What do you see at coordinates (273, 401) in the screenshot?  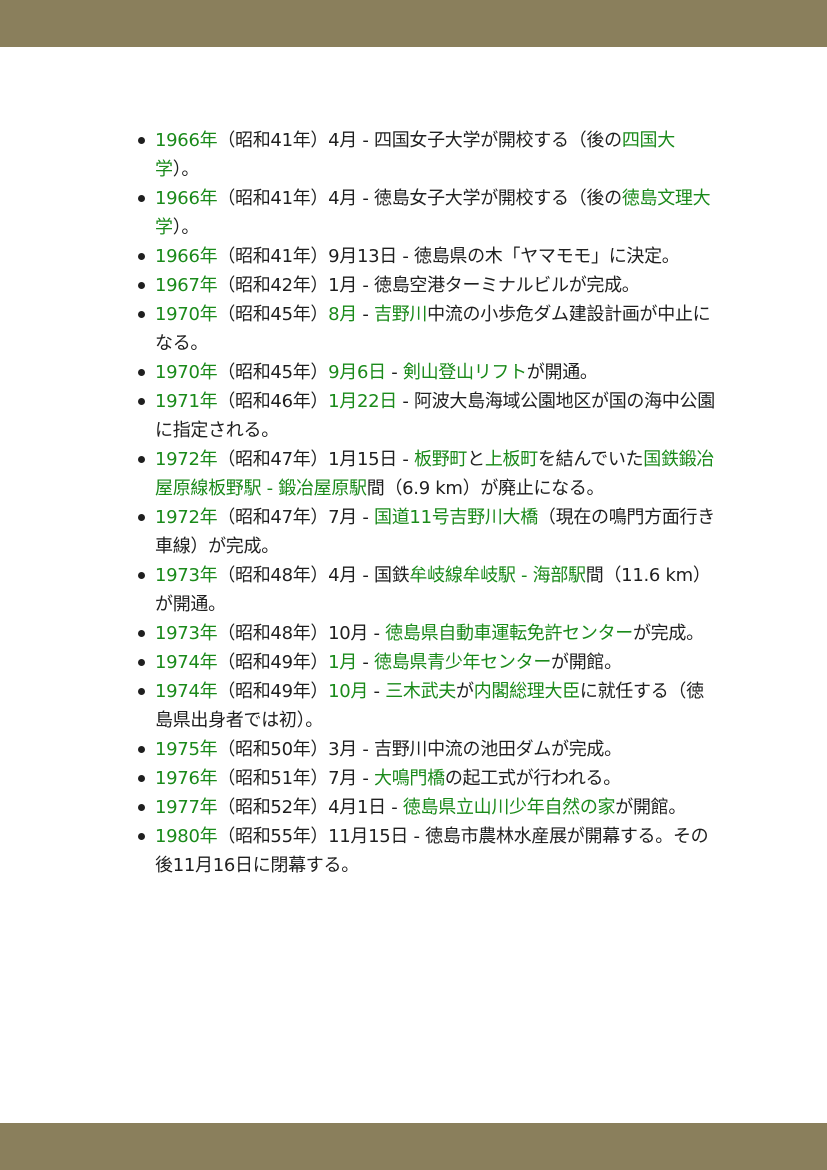 I see `entry-text: （昭和46年）` at bounding box center [273, 401].